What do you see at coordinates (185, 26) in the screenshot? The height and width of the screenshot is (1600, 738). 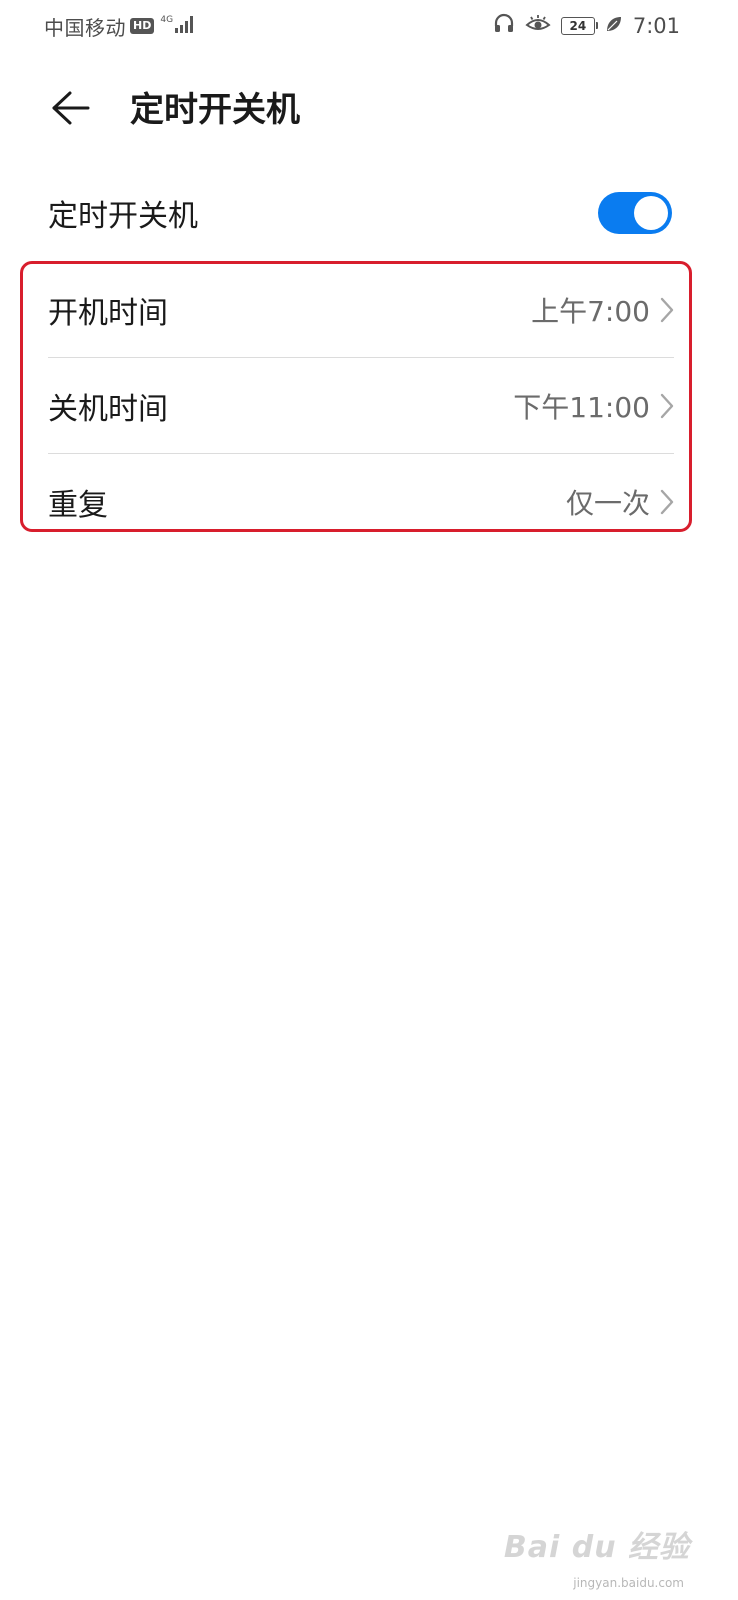 I see `signal-icon` at bounding box center [185, 26].